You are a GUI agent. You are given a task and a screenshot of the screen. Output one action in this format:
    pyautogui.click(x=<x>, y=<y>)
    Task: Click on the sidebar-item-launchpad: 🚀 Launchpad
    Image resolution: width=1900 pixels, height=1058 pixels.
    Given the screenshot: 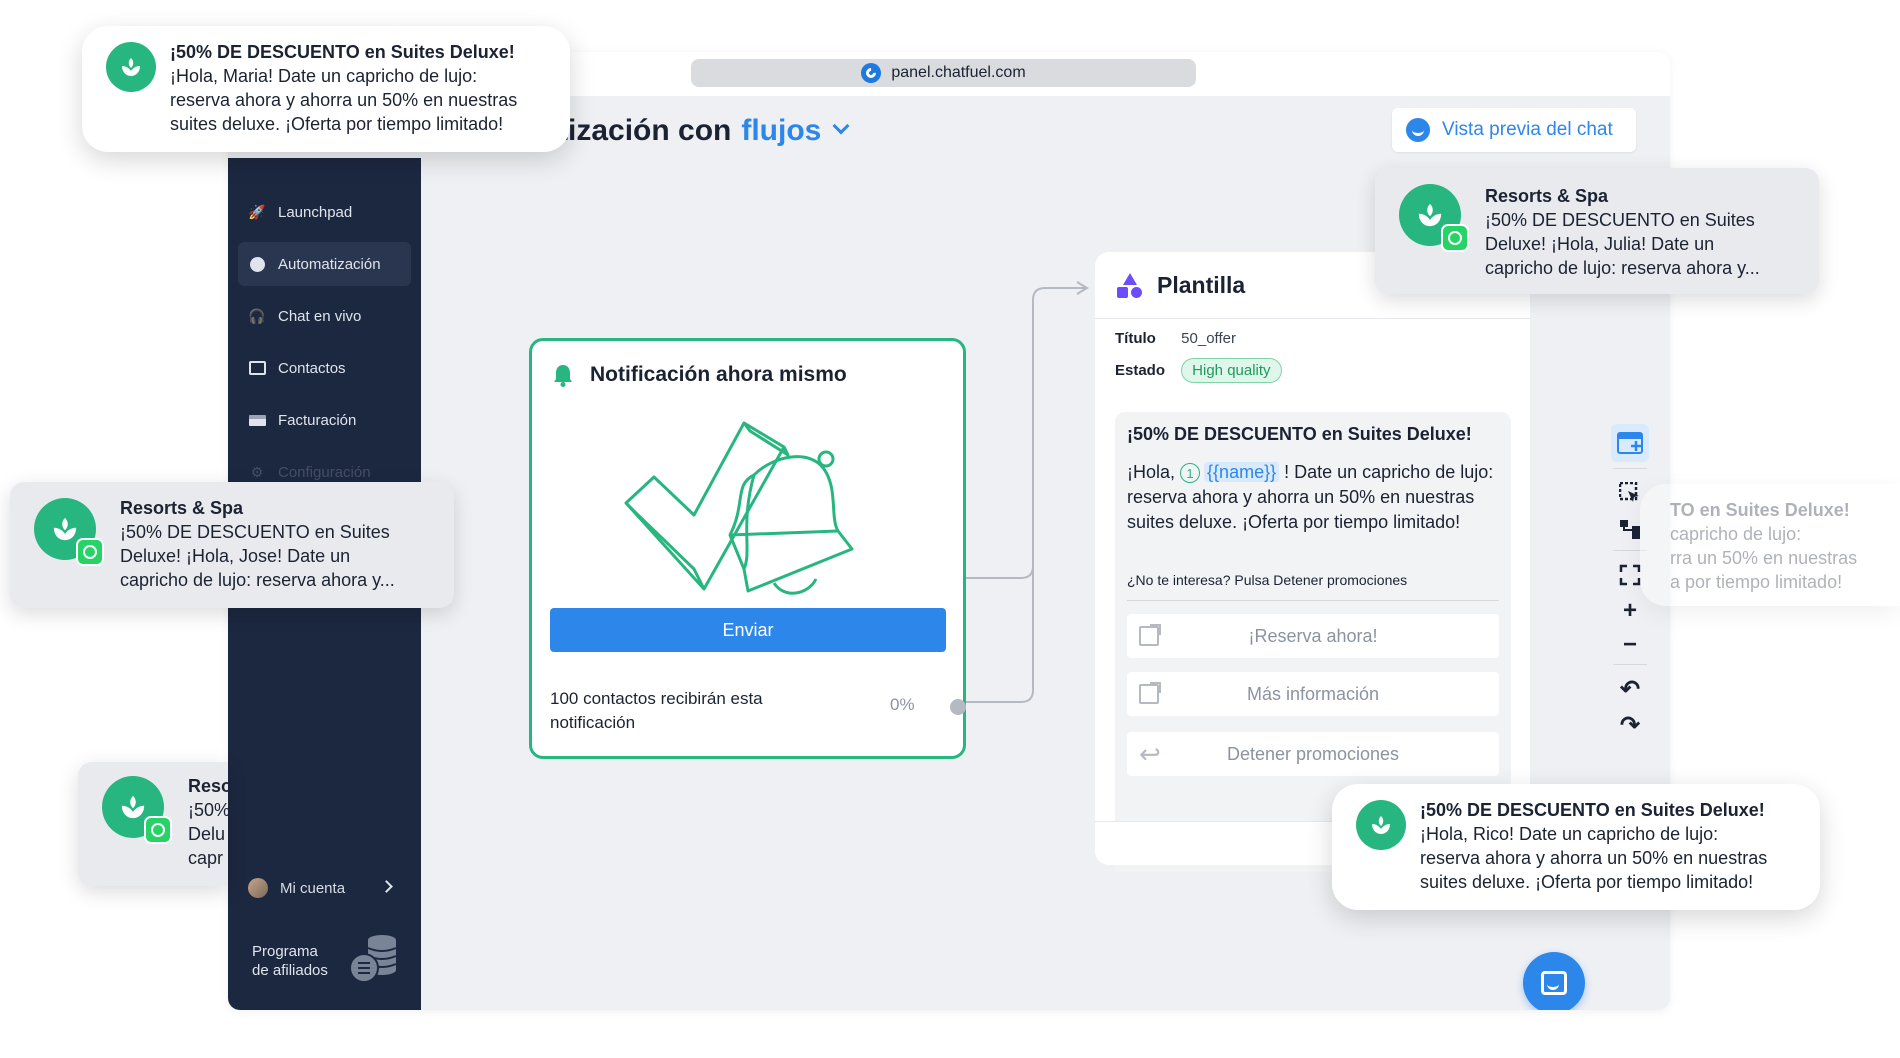 What is the action you would take?
    pyautogui.click(x=324, y=212)
    